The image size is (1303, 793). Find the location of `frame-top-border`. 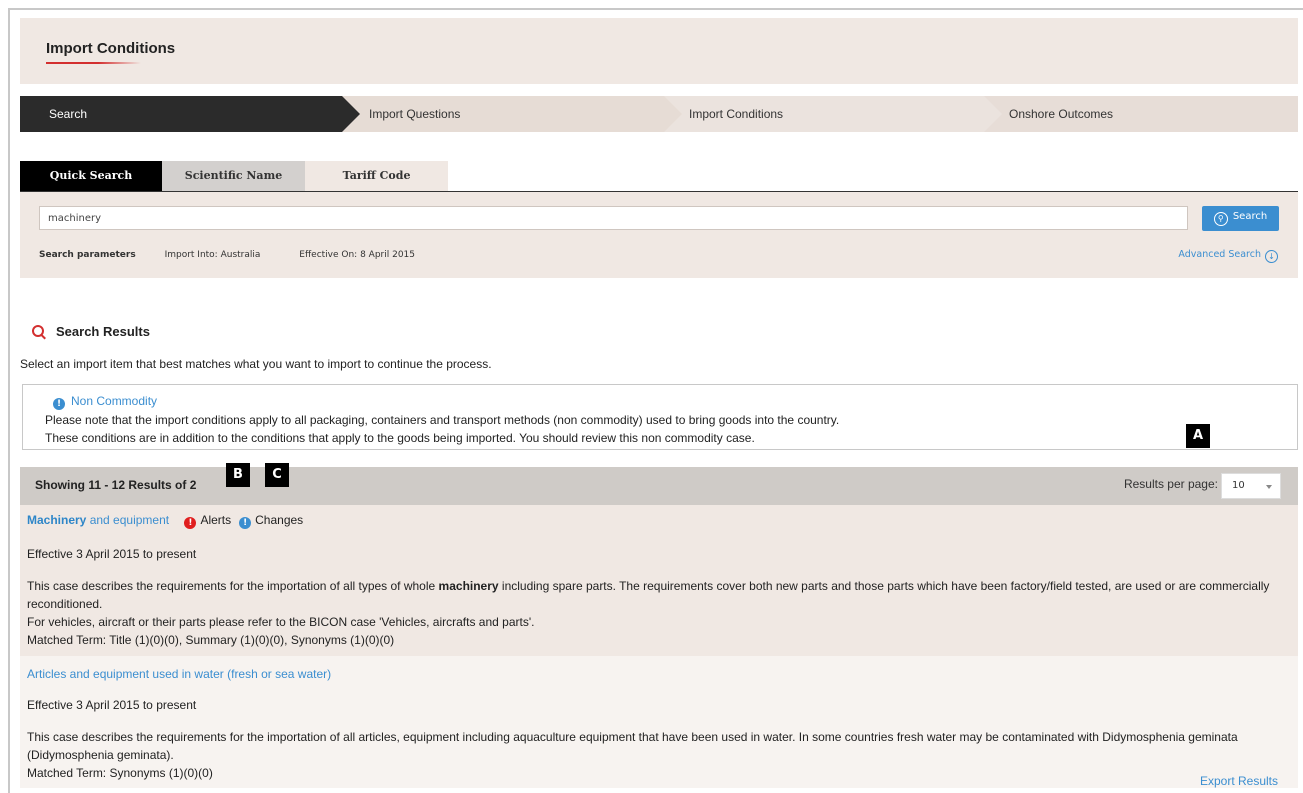

frame-top-border is located at coordinates (655, 9).